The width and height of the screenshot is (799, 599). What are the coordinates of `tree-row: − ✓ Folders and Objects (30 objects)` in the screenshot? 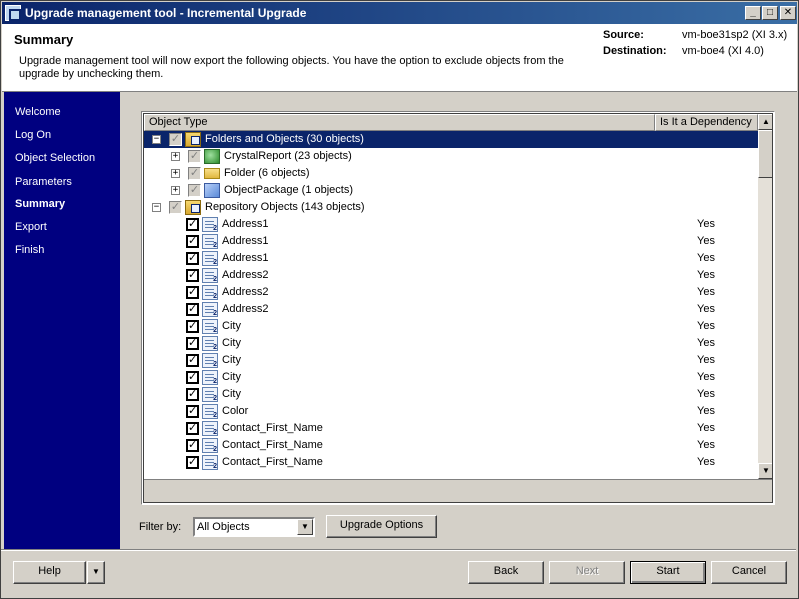 It's located at (451, 139).